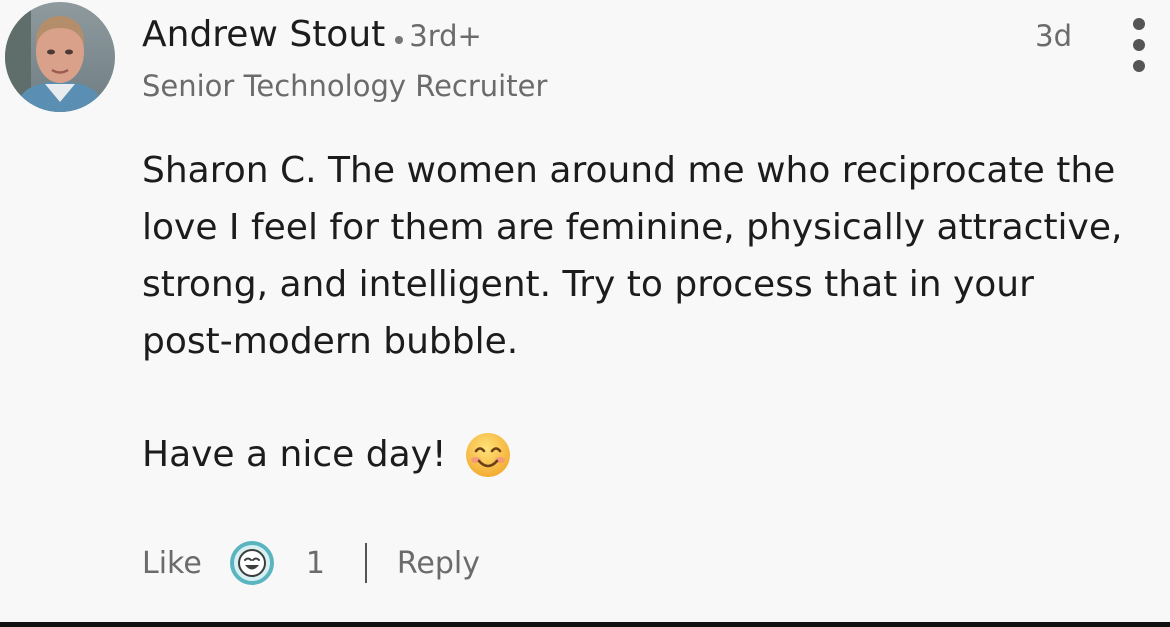 Image resolution: width=1170 pixels, height=627 pixels. I want to click on comment-actions: Like 1 Reply, so click(311, 563).